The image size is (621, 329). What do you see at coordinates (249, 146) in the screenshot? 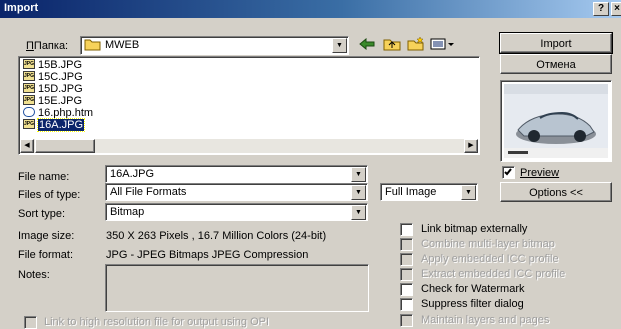
I see `horizontal-scrollbar: ◀ ▶` at bounding box center [249, 146].